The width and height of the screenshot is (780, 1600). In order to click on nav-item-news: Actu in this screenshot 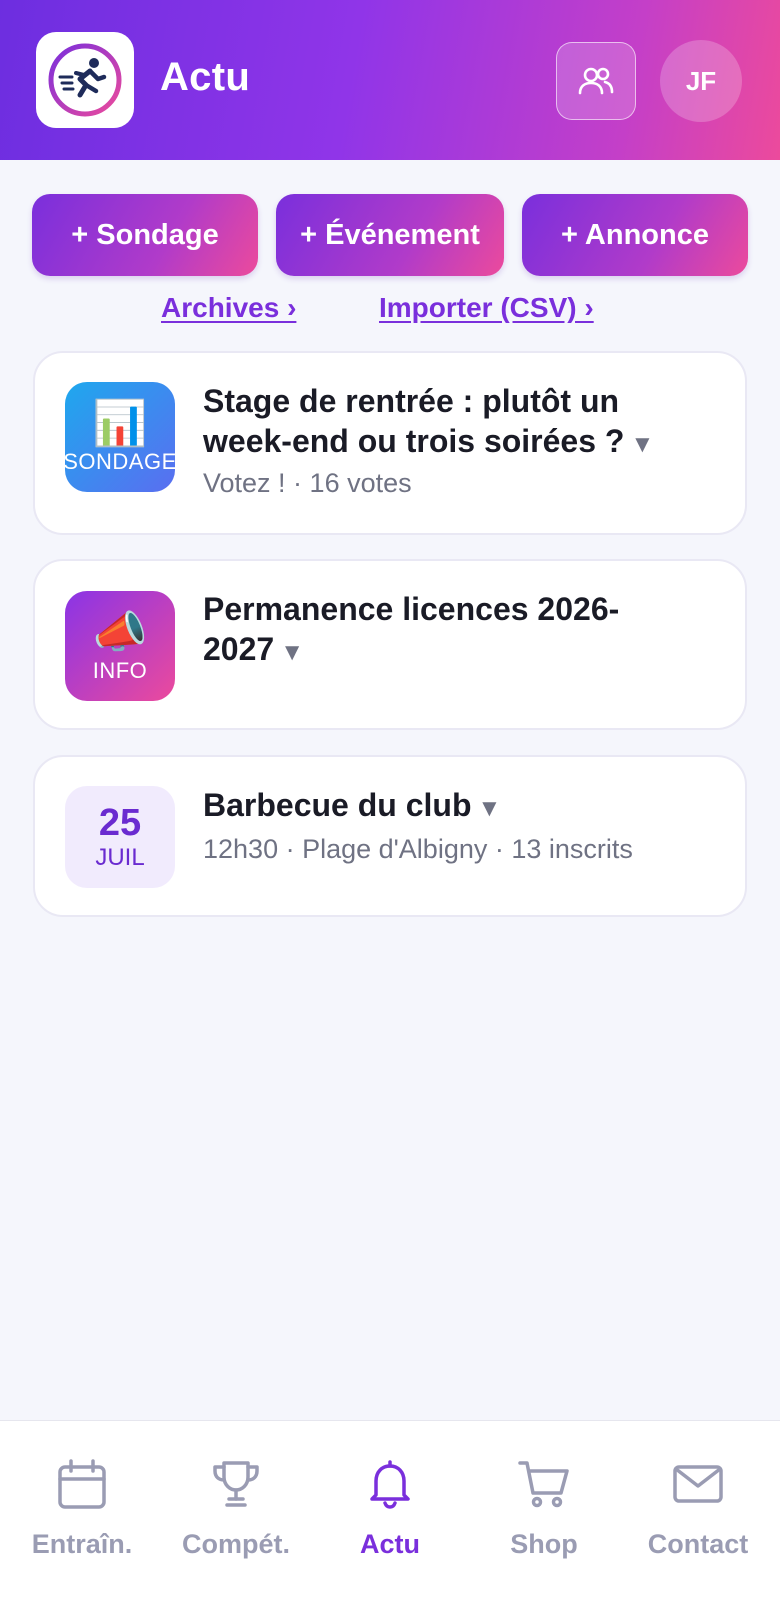, I will do `click(390, 1510)`.